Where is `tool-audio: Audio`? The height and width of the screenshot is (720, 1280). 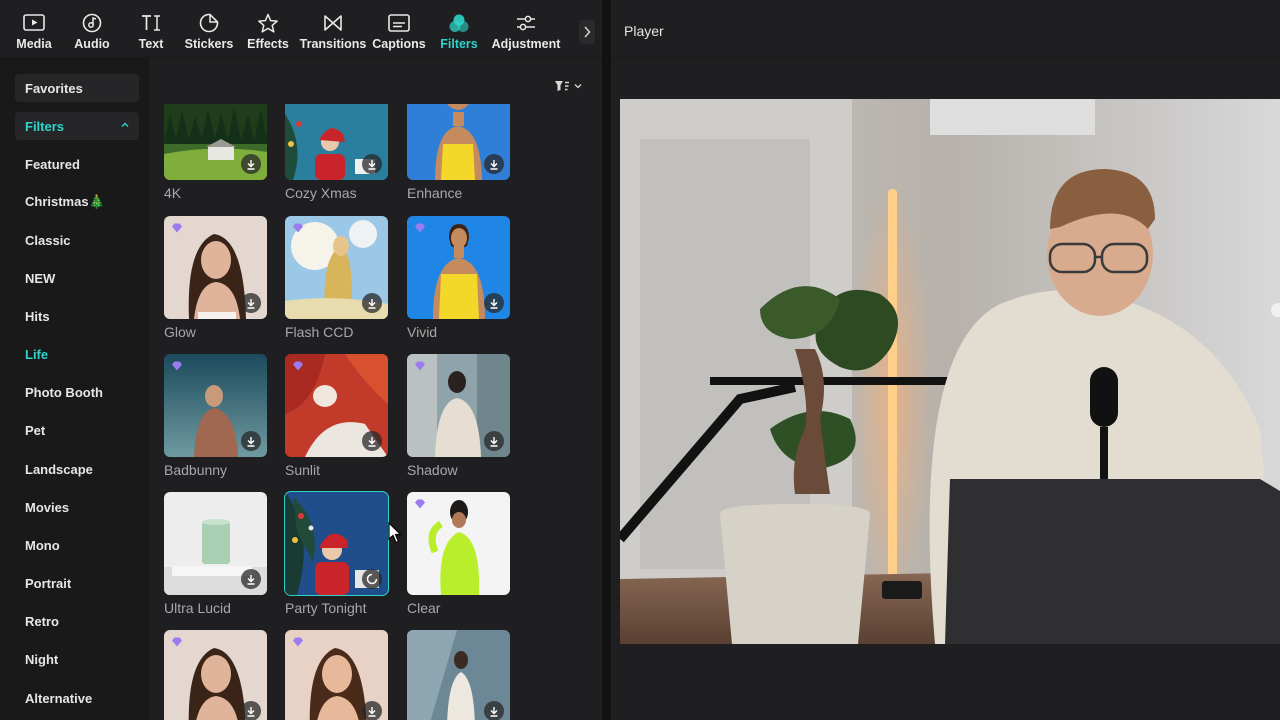
tool-audio: Audio is located at coordinates (92, 34).